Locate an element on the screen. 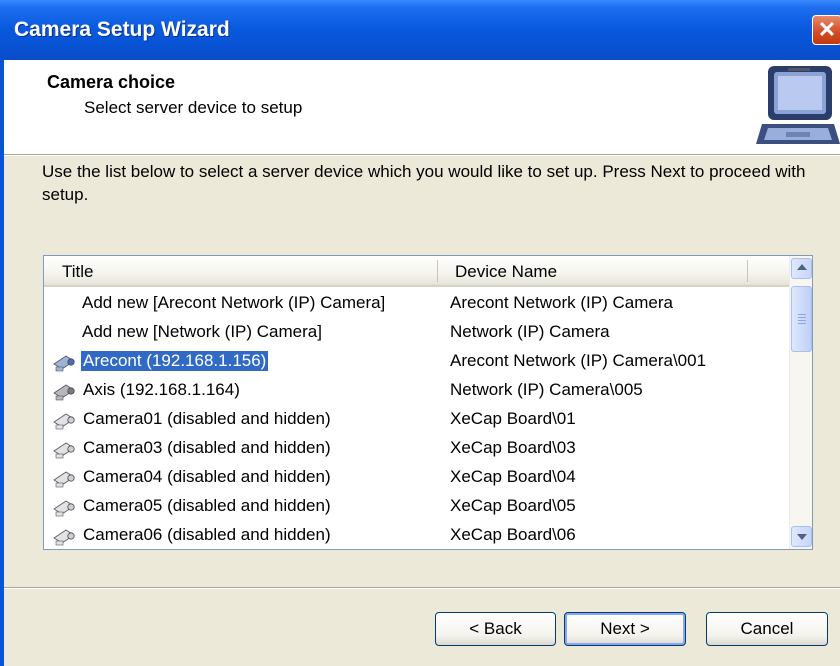  close-button: ✕ is located at coordinates (826, 30).